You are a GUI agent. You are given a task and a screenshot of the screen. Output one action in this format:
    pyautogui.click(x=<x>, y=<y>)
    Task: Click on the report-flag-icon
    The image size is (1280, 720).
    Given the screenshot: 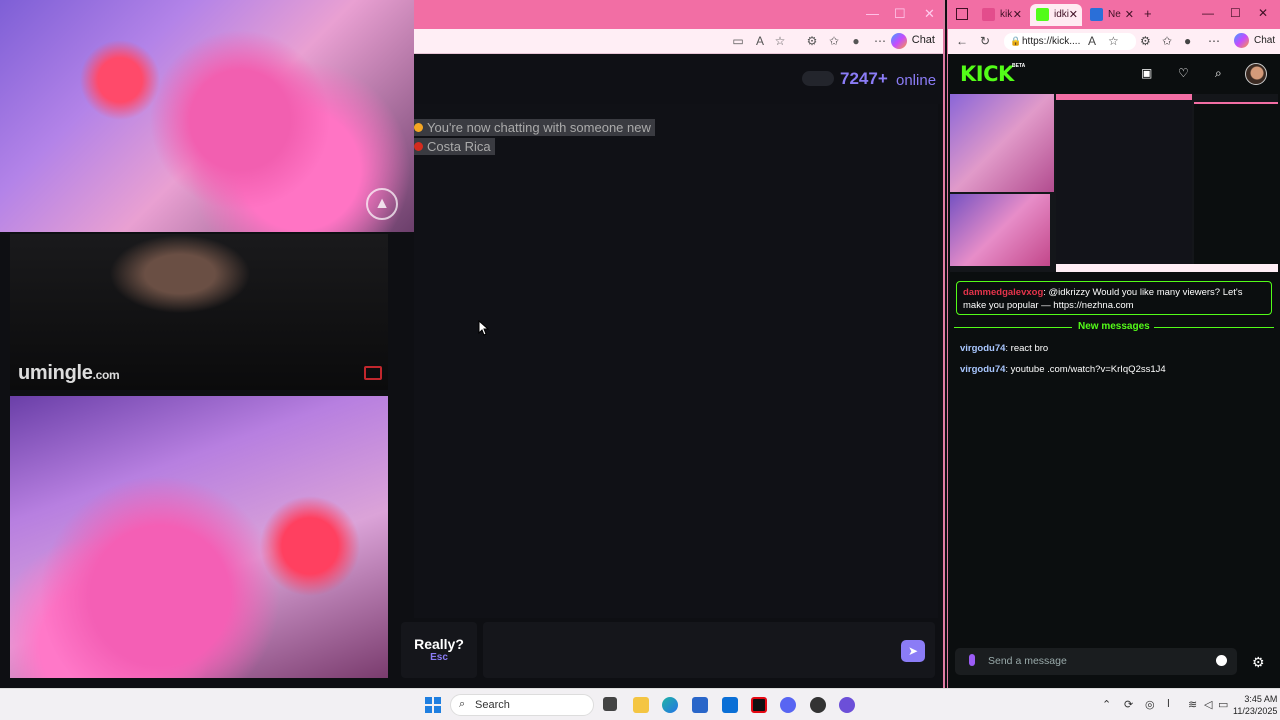 What is the action you would take?
    pyautogui.click(x=373, y=373)
    